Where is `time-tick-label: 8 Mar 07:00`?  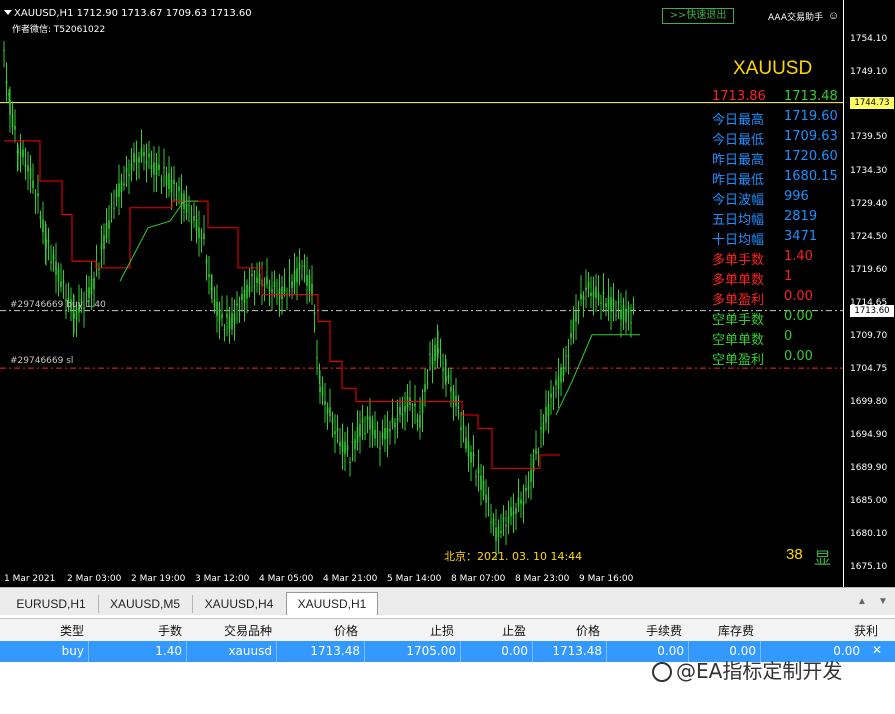 time-tick-label: 8 Mar 07:00 is located at coordinates (478, 579).